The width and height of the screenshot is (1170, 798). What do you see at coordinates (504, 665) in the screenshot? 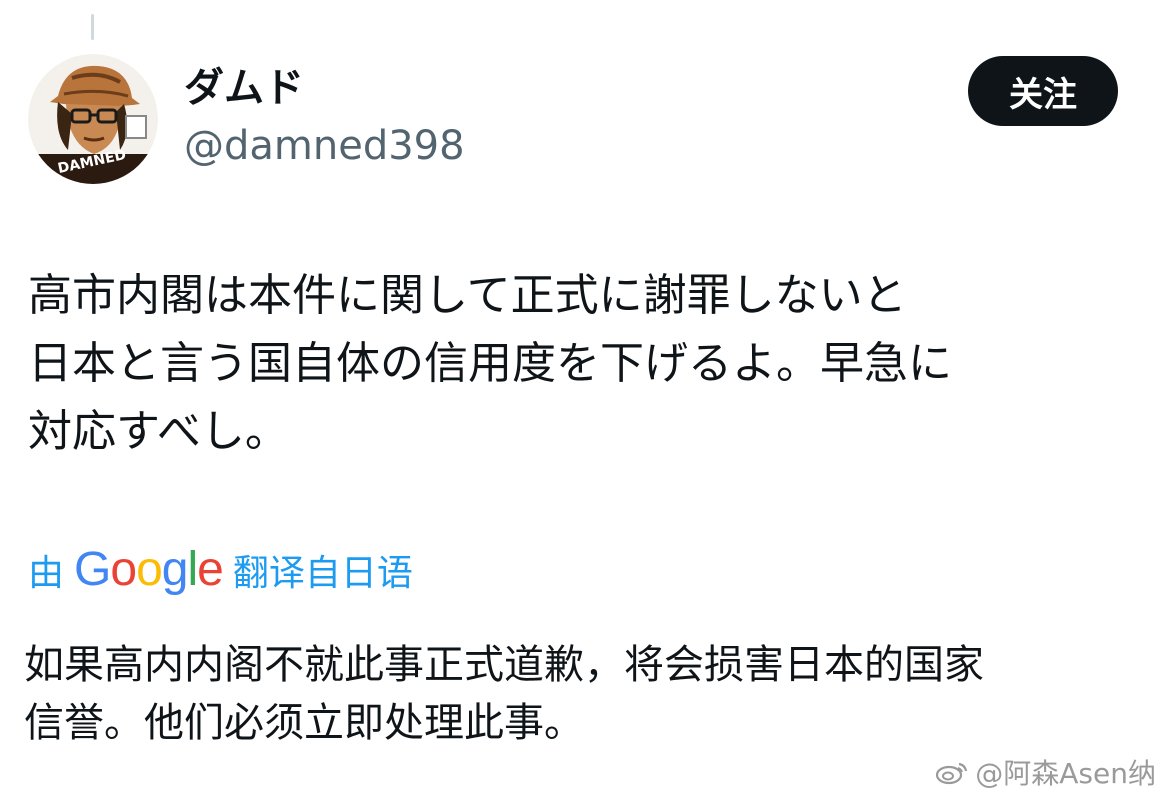
I see `translated-text-line: 如果高内内阁不就此事正式道歉，将会损害日本的国家` at bounding box center [504, 665].